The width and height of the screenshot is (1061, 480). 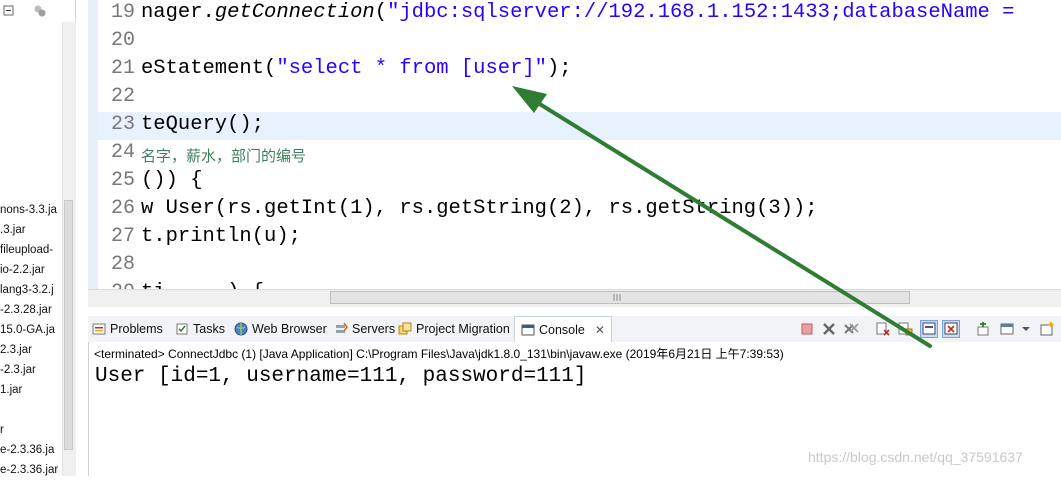 I want to click on package-explorer-scroll-thumb, so click(x=68, y=325).